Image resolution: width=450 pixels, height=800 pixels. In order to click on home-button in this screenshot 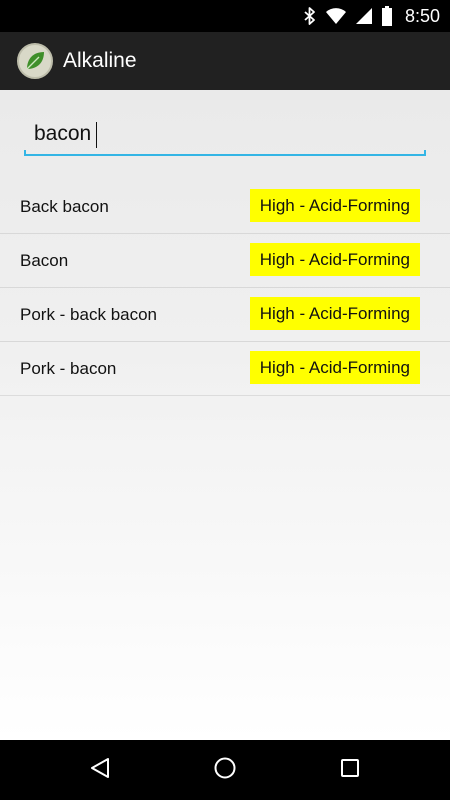, I will do `click(225, 770)`.